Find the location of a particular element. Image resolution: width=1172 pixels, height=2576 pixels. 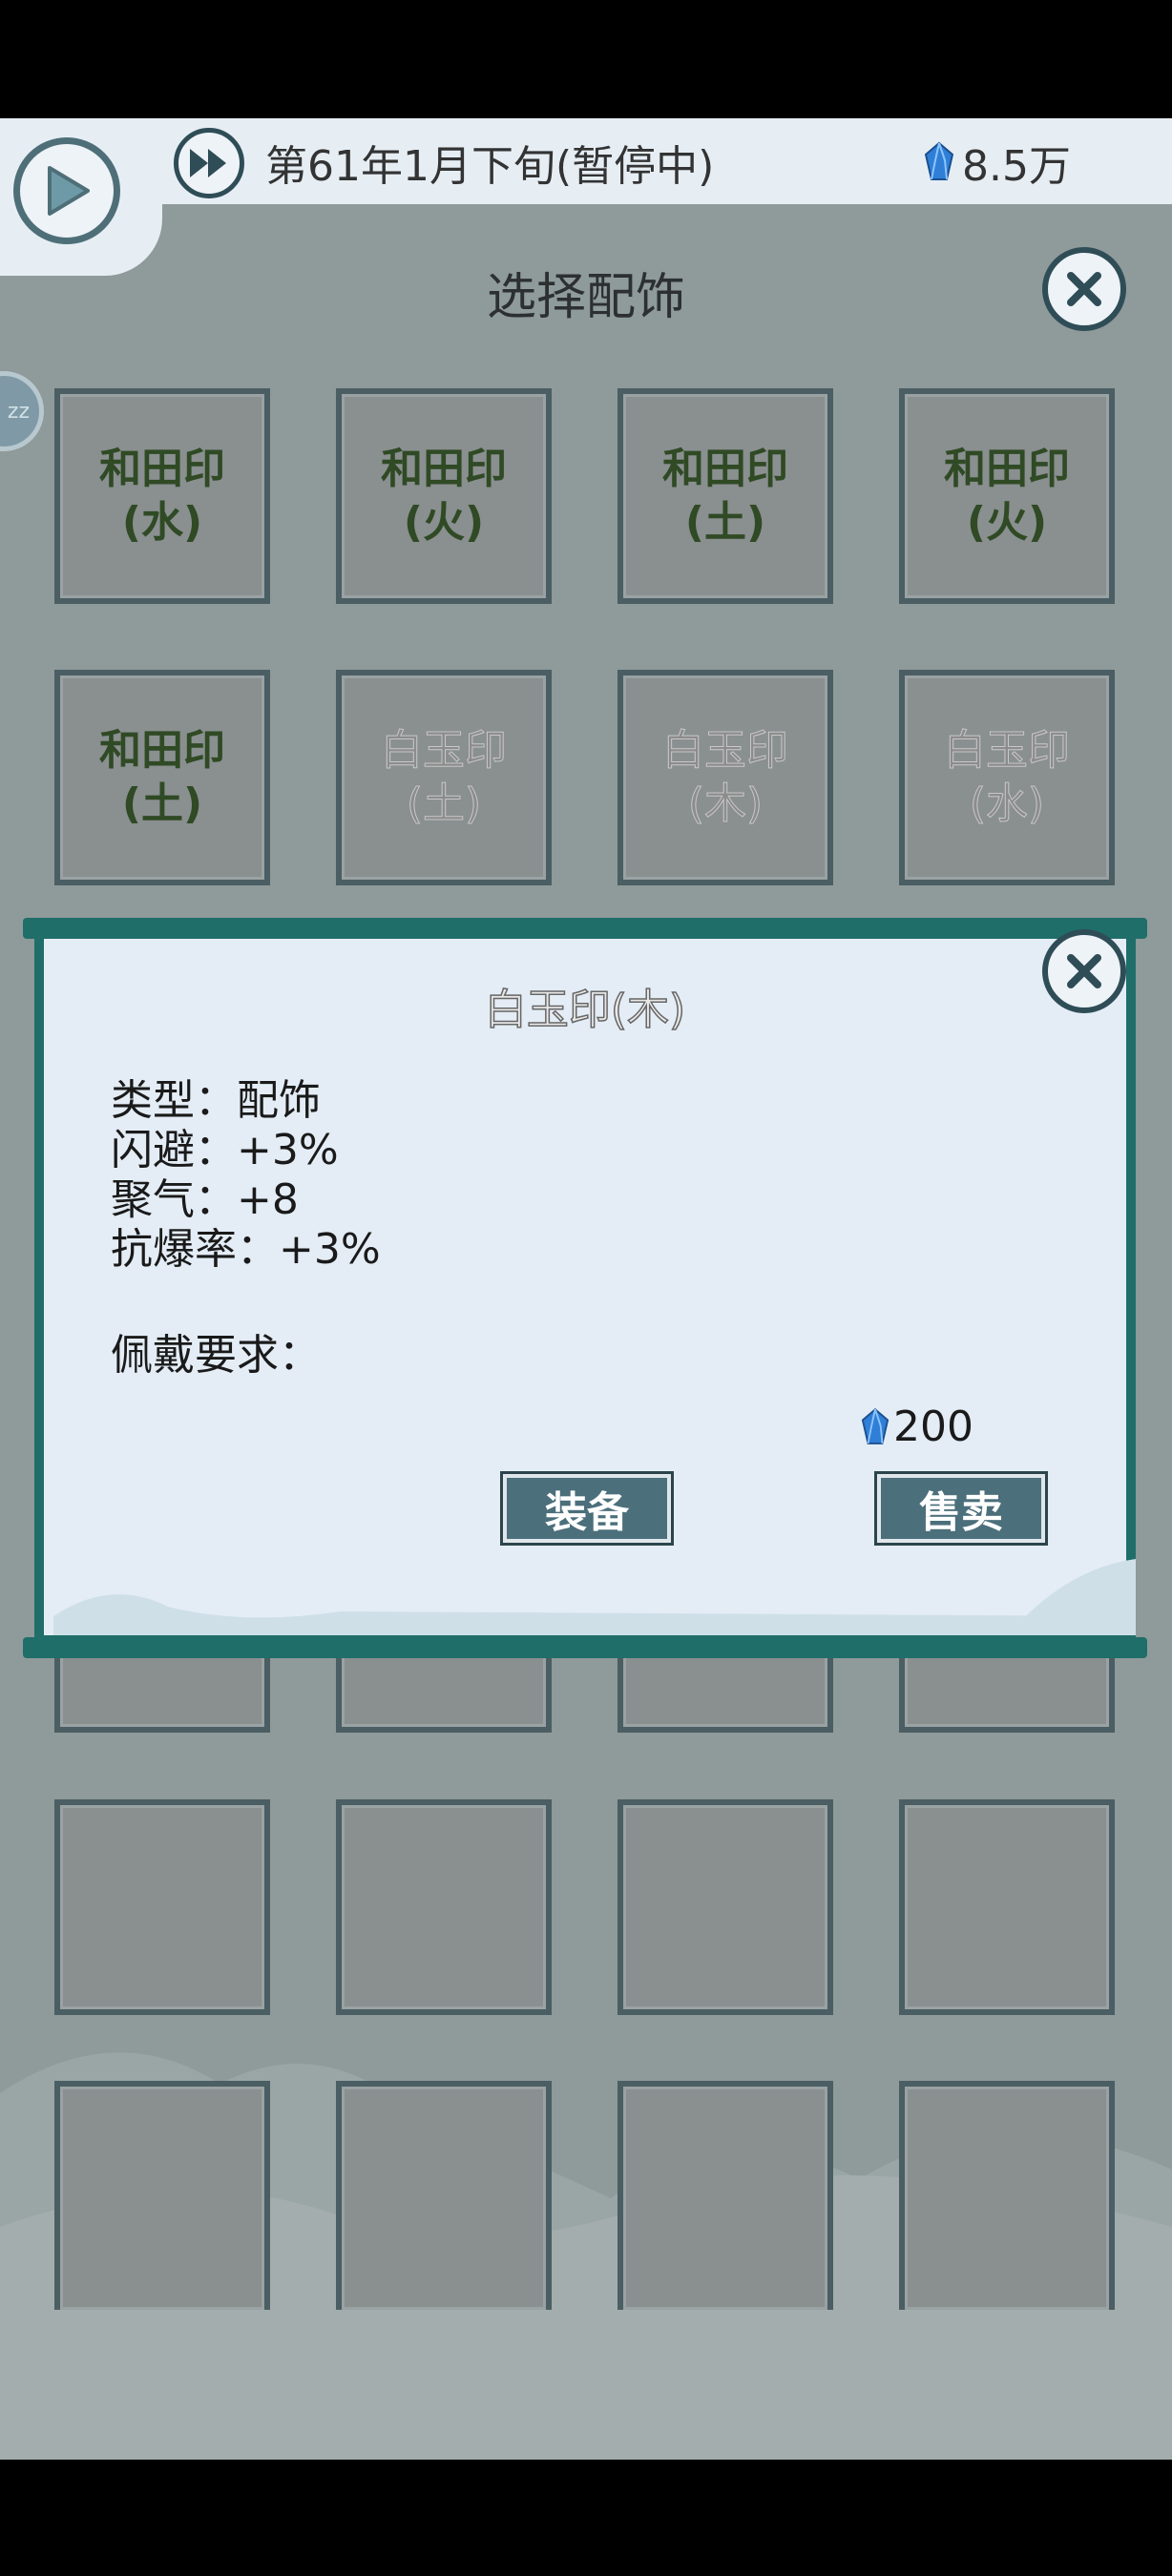

accessory-slot: 白玉印(水) is located at coordinates (1007, 777).